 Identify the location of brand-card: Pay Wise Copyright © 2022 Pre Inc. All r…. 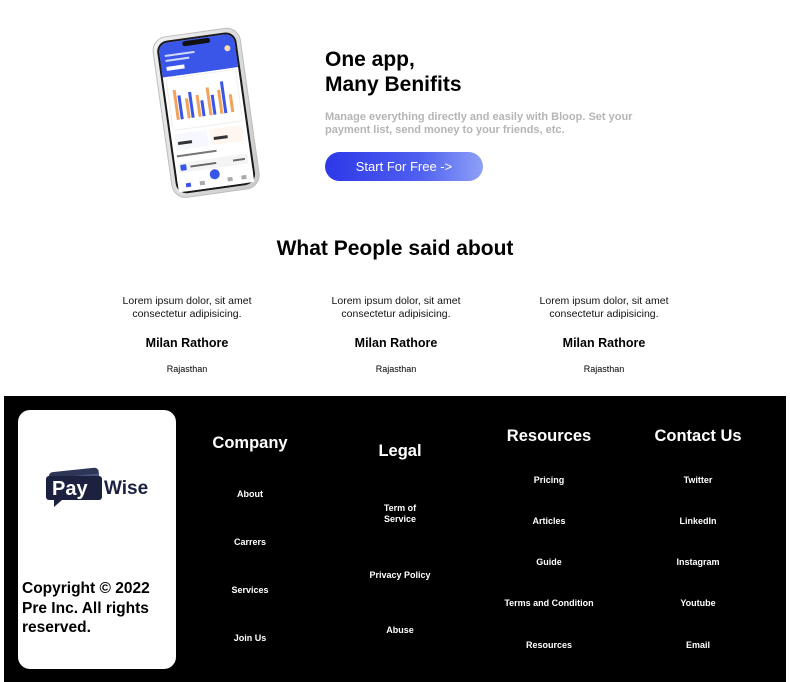
(97, 539).